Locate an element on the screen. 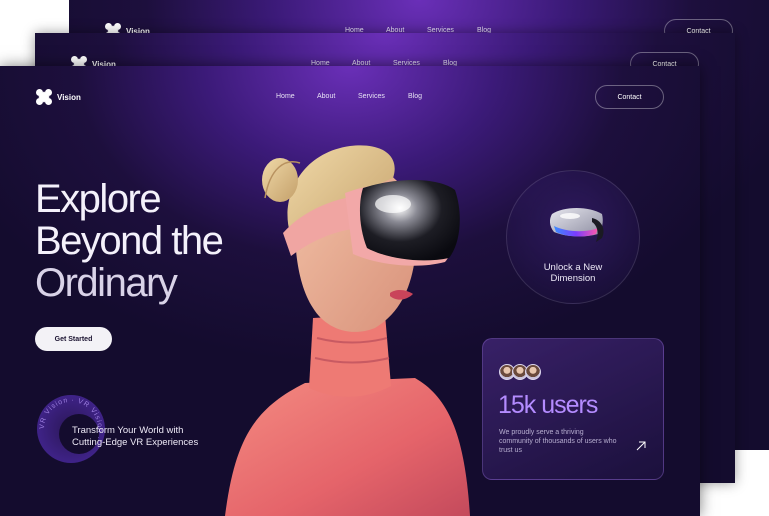  vr-headset-icon is located at coordinates (576, 225).